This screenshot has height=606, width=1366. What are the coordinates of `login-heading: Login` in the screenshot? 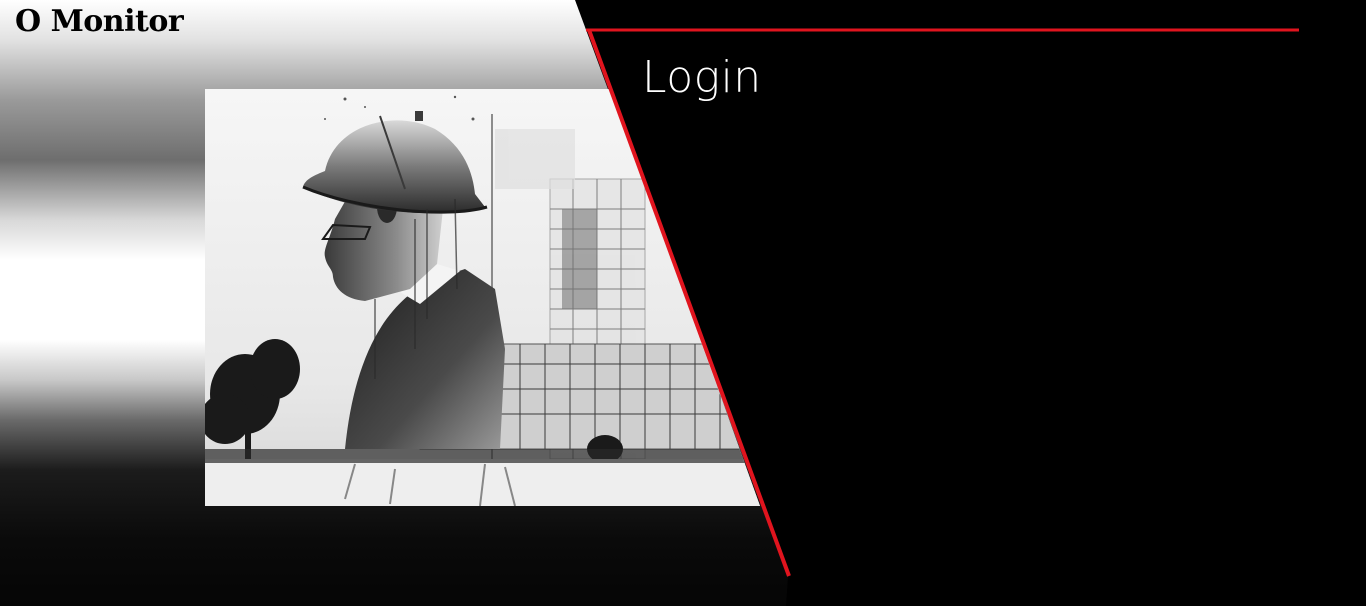 It's located at (702, 77).